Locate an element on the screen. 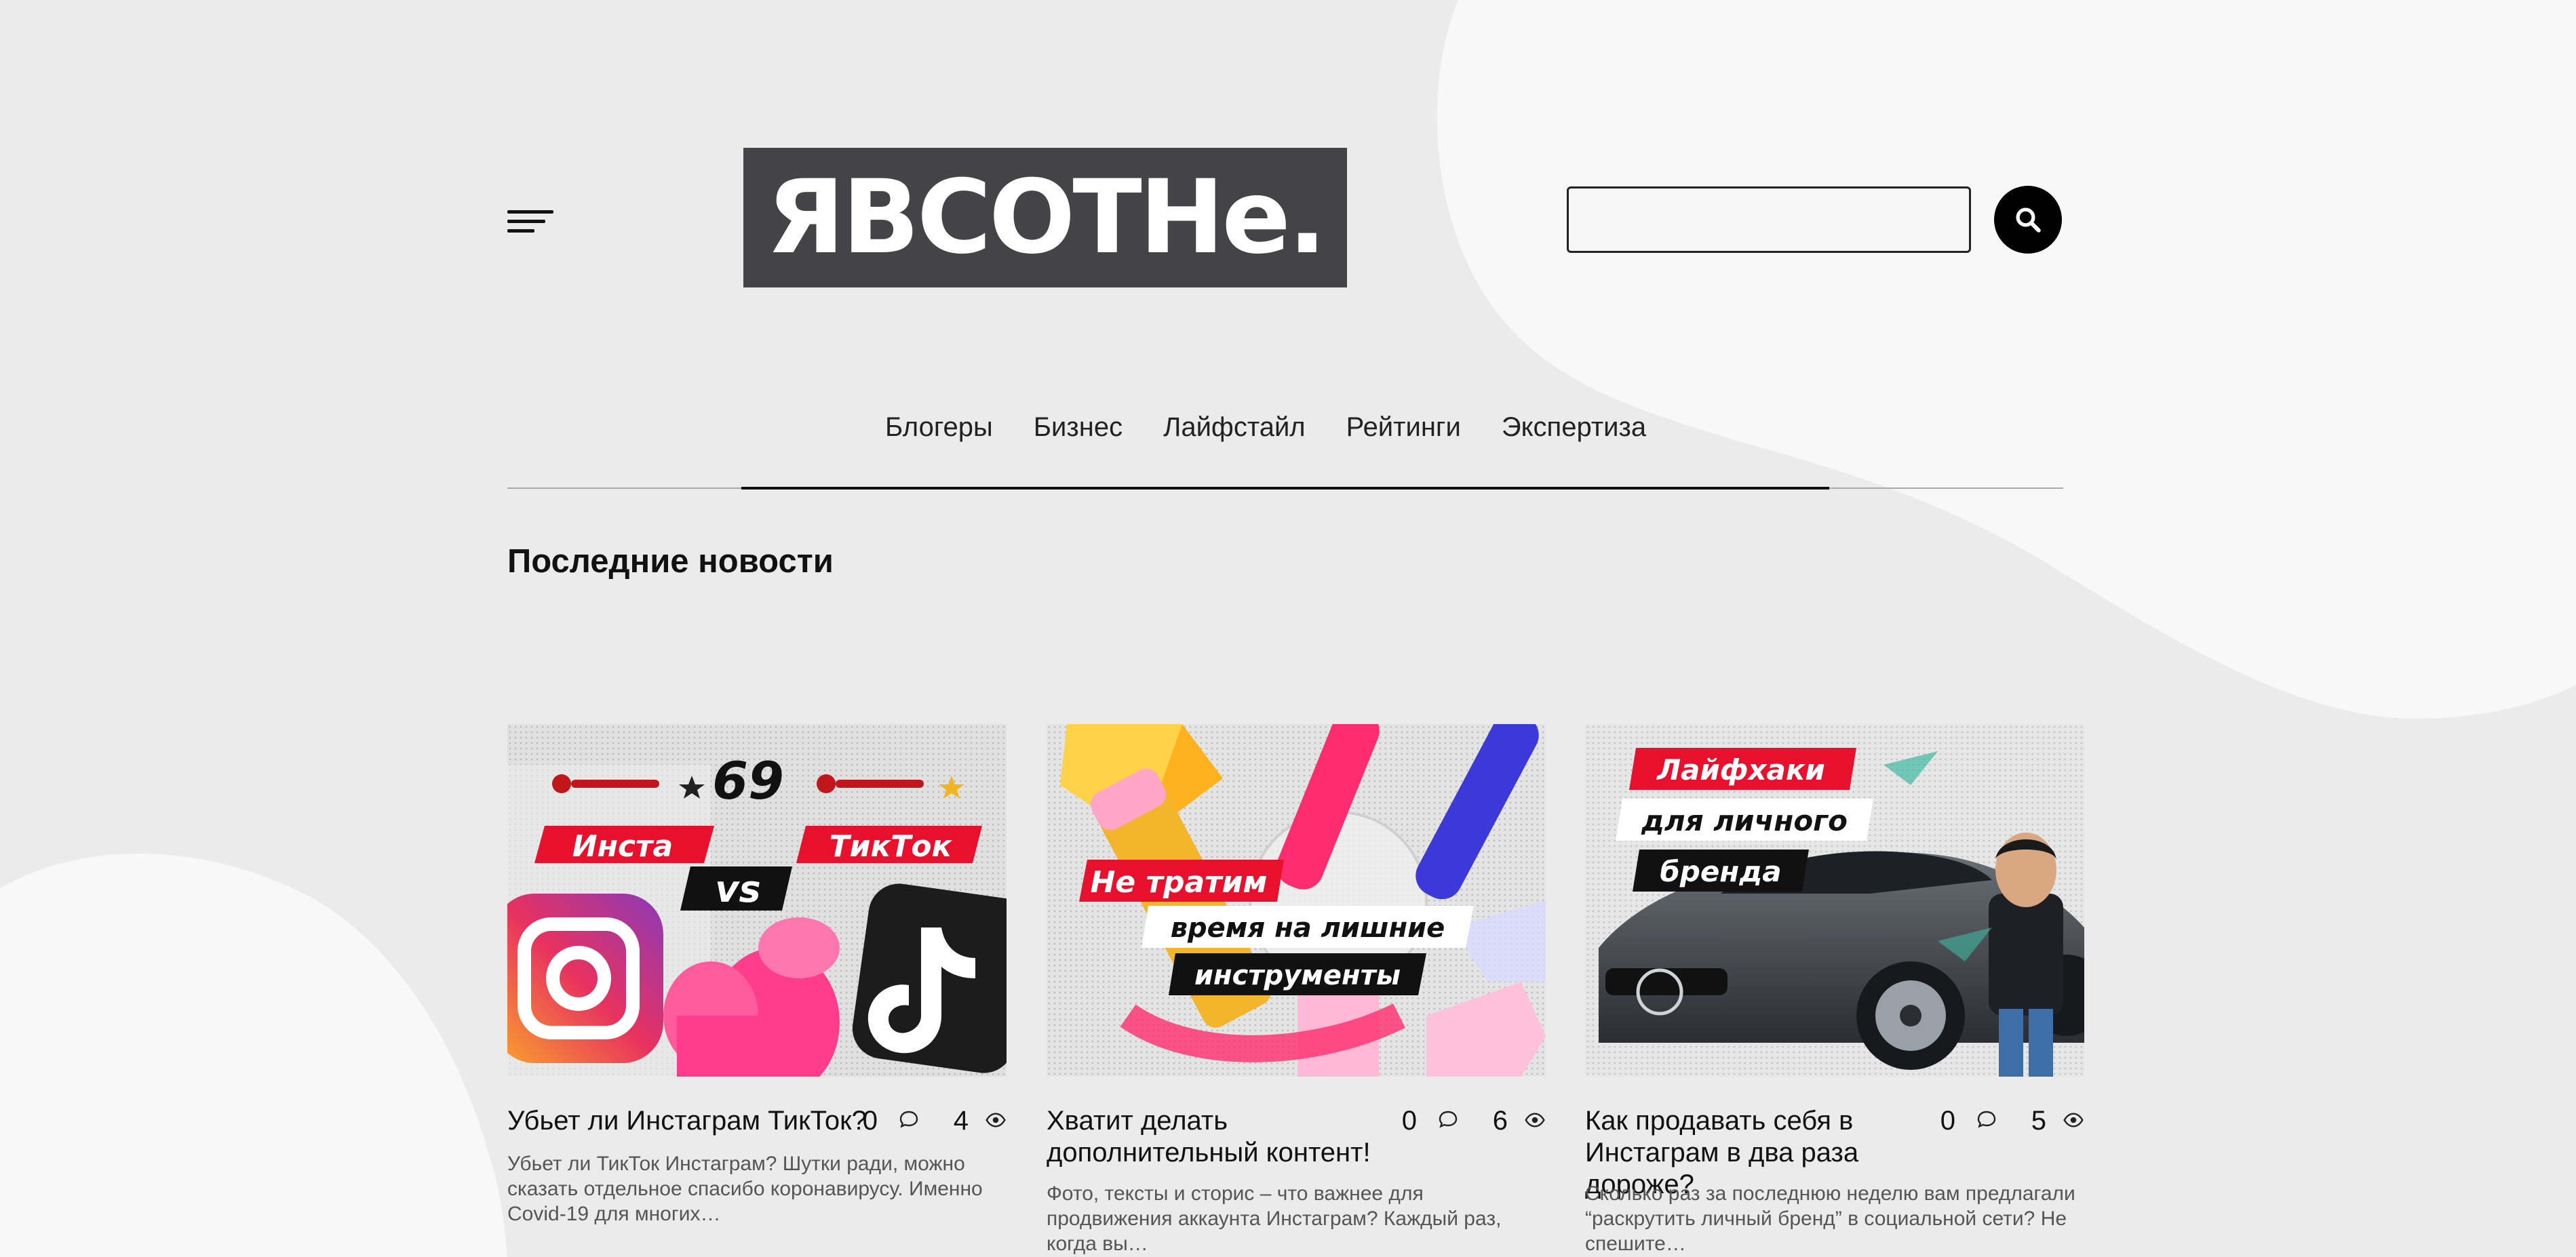  banner-line2: vs is located at coordinates (737, 889).